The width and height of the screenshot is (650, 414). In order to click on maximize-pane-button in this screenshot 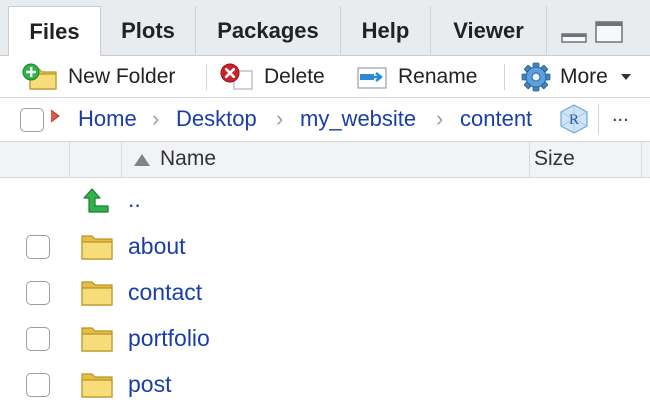, I will do `click(609, 34)`.